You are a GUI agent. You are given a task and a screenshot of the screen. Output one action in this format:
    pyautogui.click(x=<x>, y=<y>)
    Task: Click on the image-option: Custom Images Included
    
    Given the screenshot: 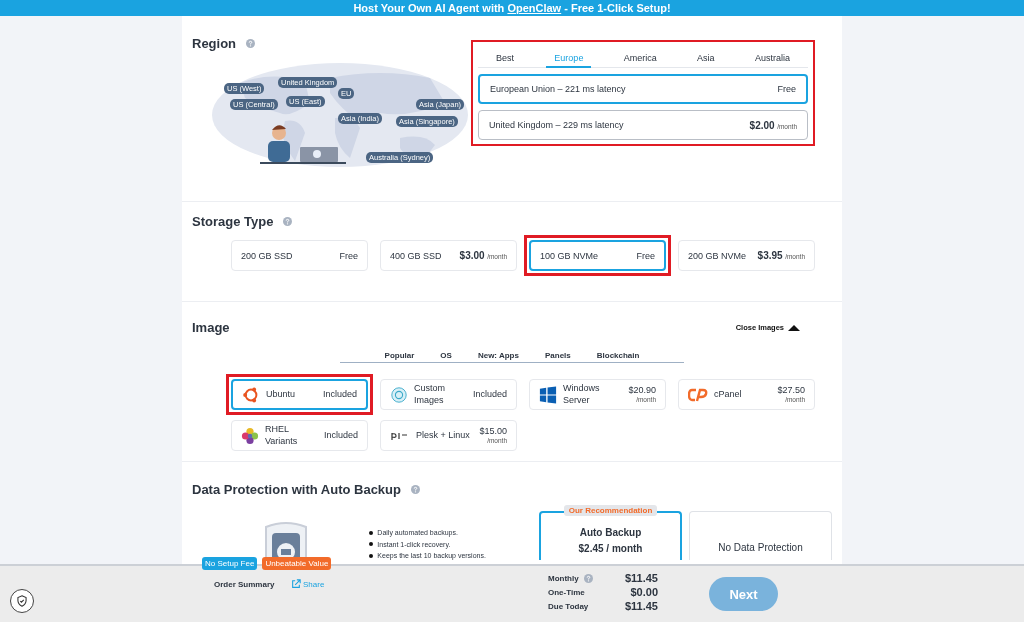 What is the action you would take?
    pyautogui.click(x=448, y=394)
    